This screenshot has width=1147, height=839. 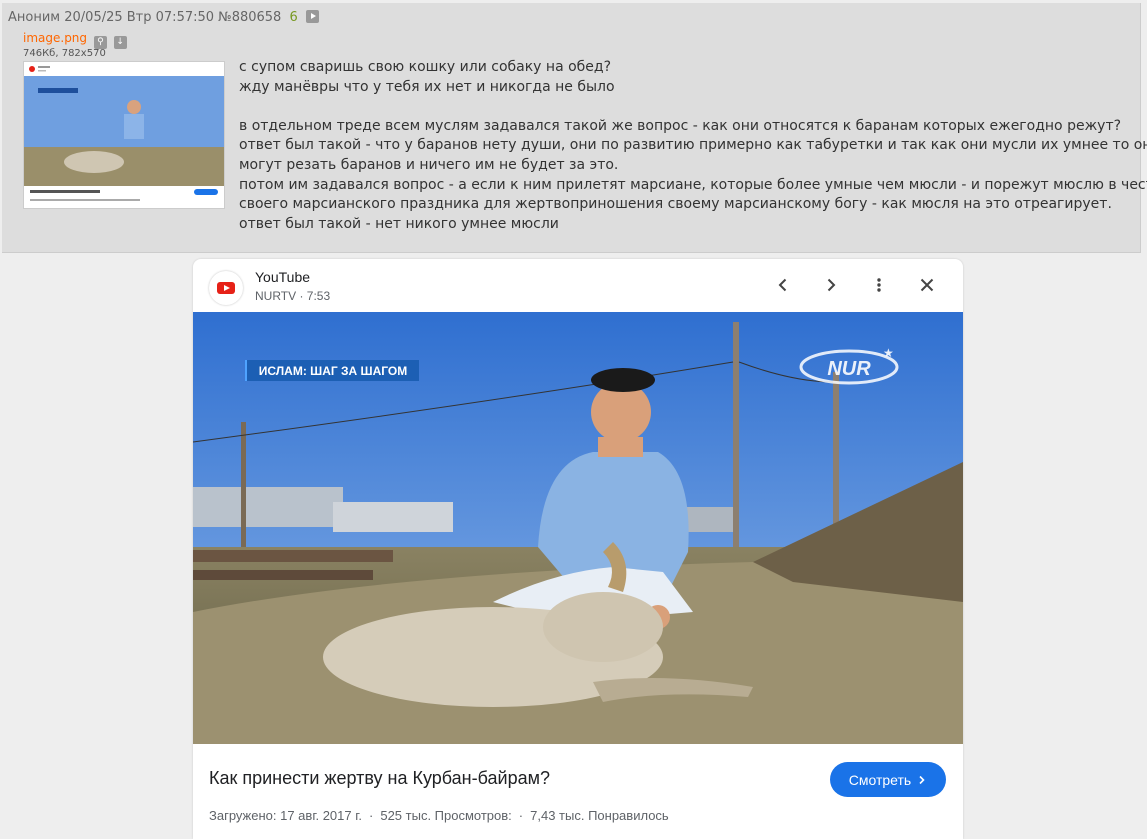 I want to click on view-count: 525 тыс. Просмотров:, so click(x=446, y=815).